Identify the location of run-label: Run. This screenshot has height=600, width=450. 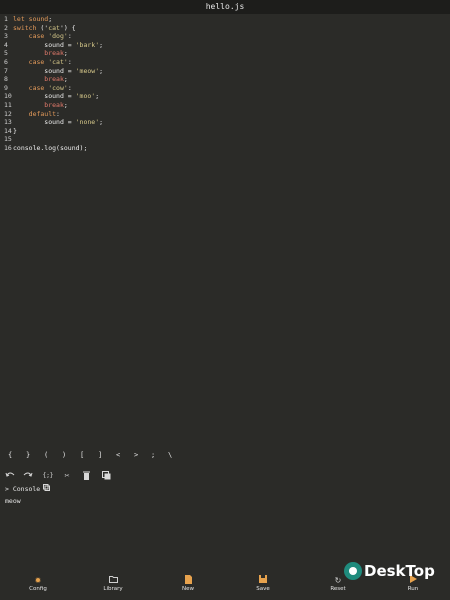
(413, 589).